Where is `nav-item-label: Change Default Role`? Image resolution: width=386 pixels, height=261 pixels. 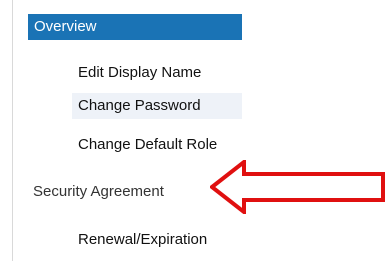 nav-item-label: Change Default Role is located at coordinates (148, 144).